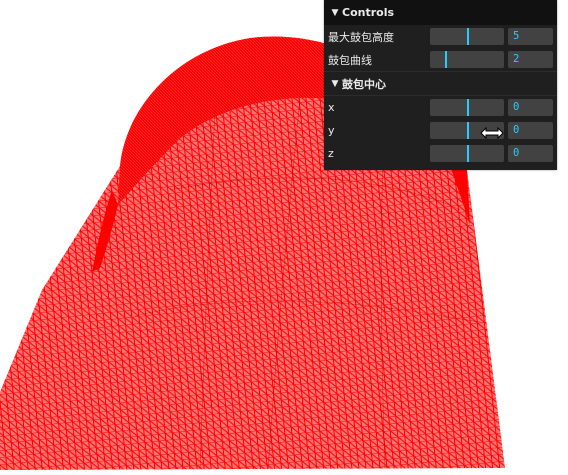 This screenshot has height=475, width=568. I want to click on max-bump-height-slider, so click(467, 36).